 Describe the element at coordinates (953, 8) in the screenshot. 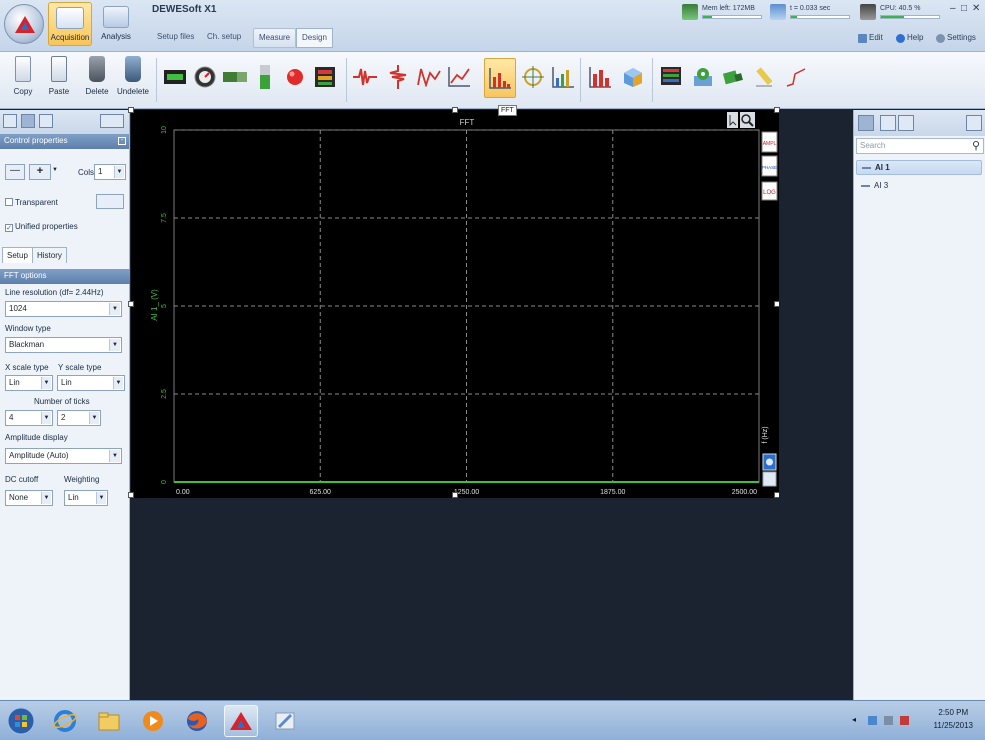

I see `minimize-button: –` at that location.